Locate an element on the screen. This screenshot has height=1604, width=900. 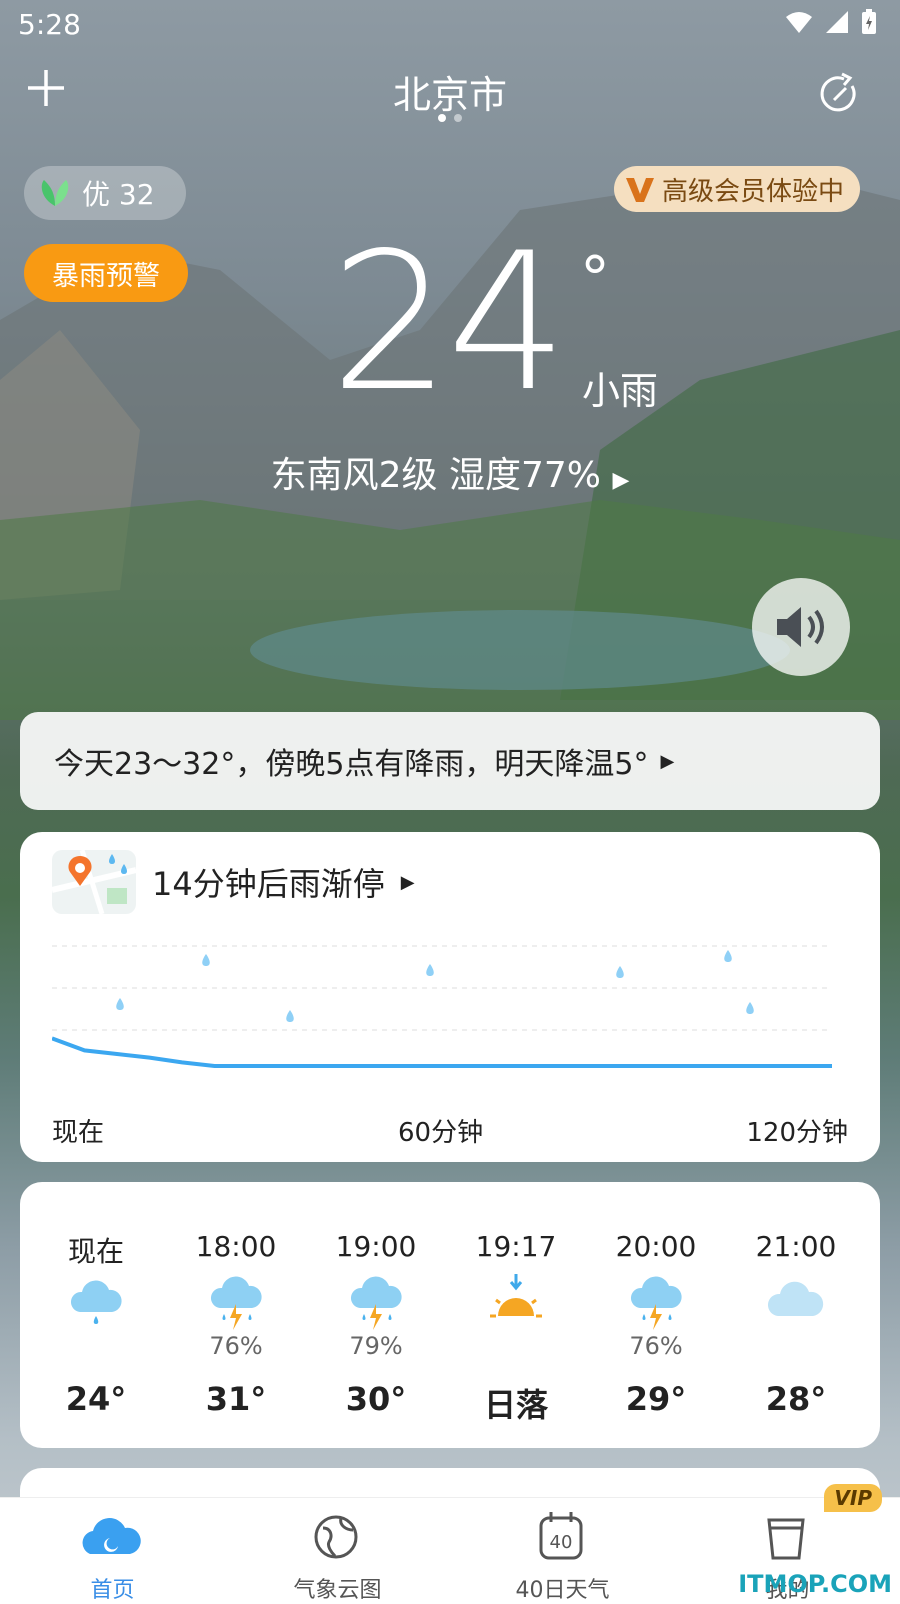
rain-chart is located at coordinates (442, 1006).